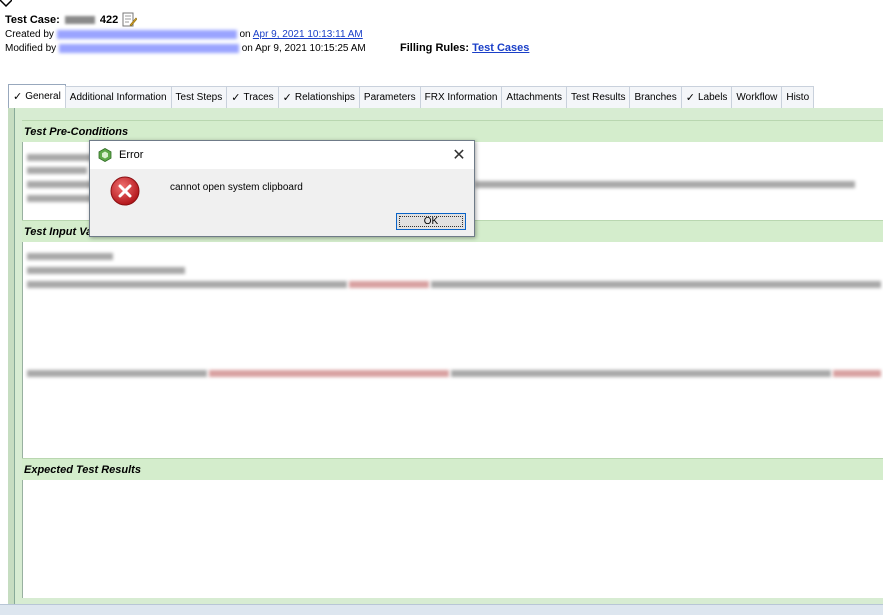 This screenshot has width=883, height=615. I want to click on corner-resize-icon, so click(6, 4).